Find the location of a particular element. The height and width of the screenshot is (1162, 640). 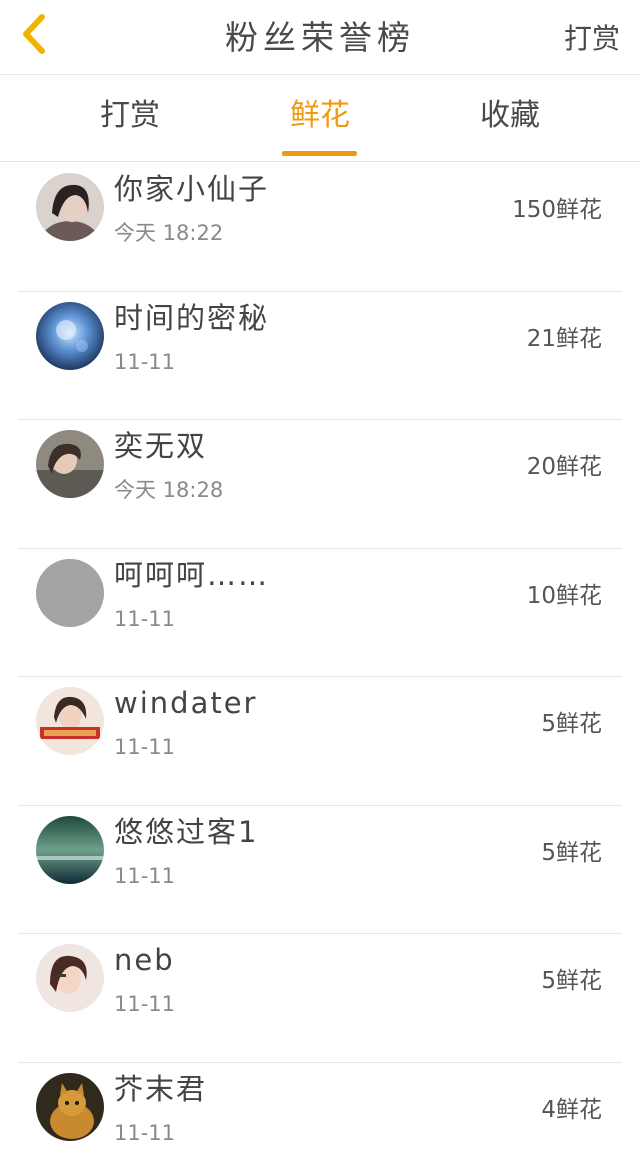

flower-count: 20鲜花 is located at coordinates (564, 467).